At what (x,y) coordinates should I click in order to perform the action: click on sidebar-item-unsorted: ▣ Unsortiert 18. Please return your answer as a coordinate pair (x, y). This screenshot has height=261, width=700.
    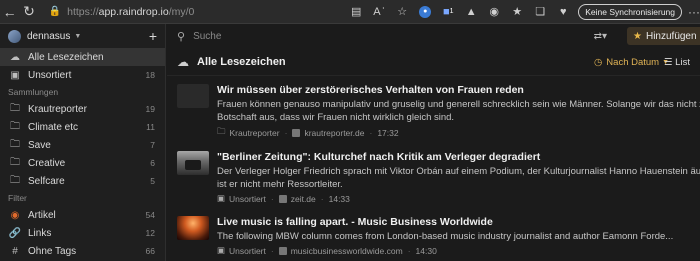
    Looking at the image, I should click on (82, 75).